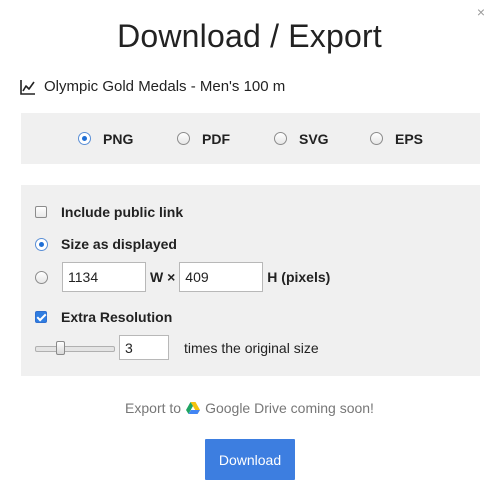 Image resolution: width=499 pixels, height=502 pixels. I want to click on custom-size-row: W × H (pixels), so click(182, 277).